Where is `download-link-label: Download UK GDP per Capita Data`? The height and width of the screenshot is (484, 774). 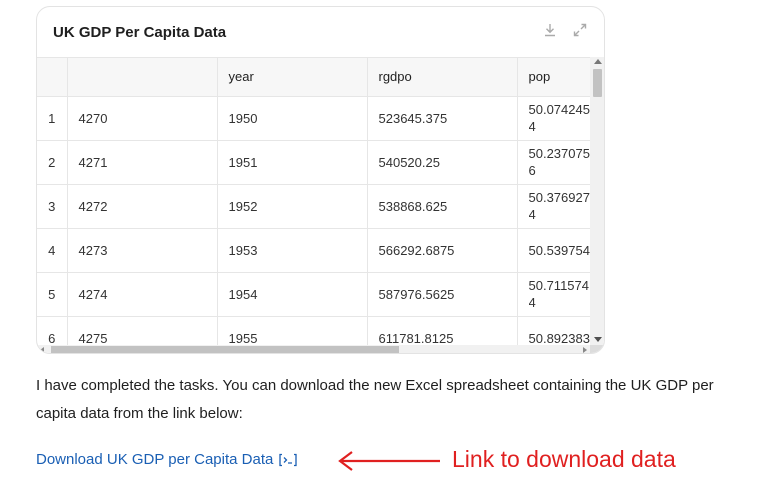
download-link-label: Download UK GDP per Capita Data is located at coordinates (155, 459).